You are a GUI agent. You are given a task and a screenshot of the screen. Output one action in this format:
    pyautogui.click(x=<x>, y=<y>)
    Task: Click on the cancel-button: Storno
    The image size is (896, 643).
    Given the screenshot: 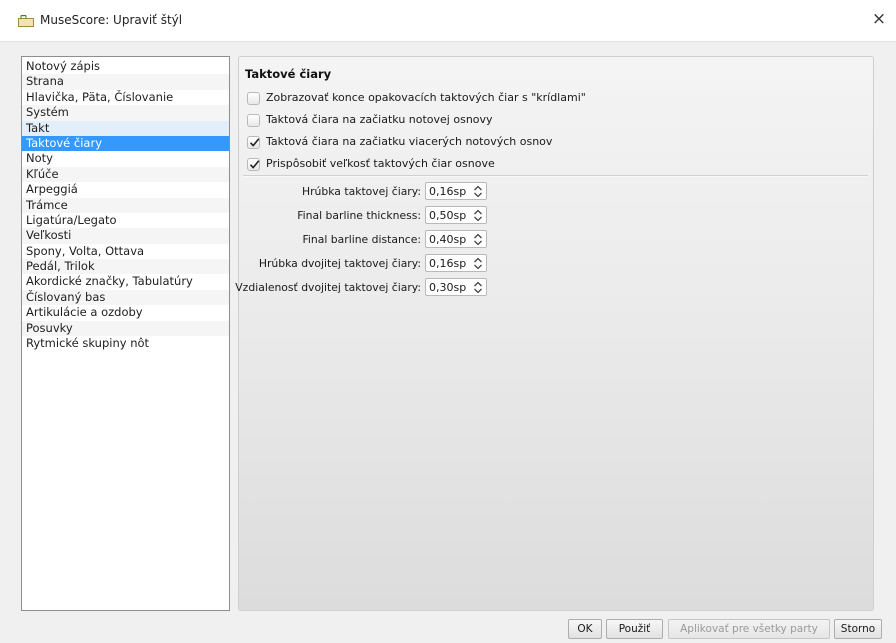 What is the action you would take?
    pyautogui.click(x=858, y=629)
    